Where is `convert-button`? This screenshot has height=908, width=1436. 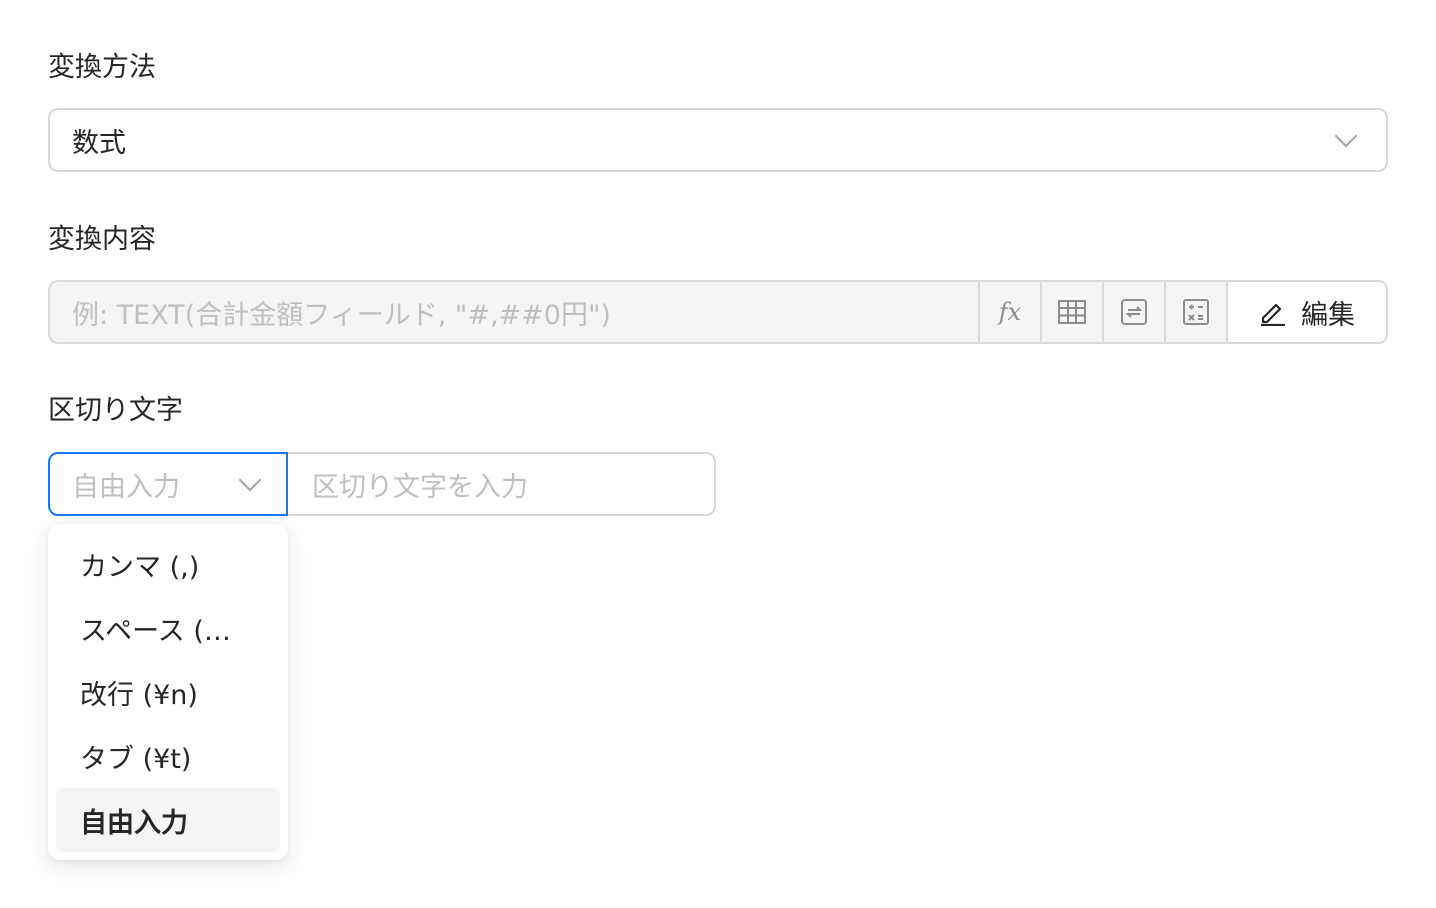 convert-button is located at coordinates (1133, 312).